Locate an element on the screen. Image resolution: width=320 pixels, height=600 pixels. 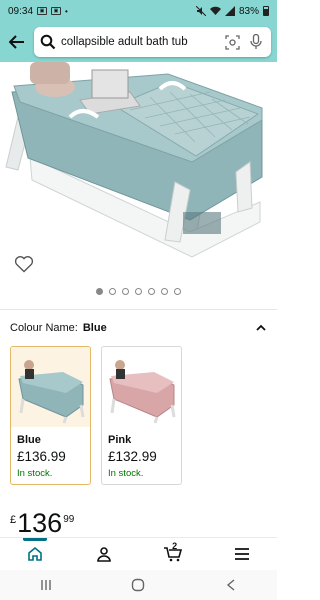
nav-menu is located at coordinates (242, 554).